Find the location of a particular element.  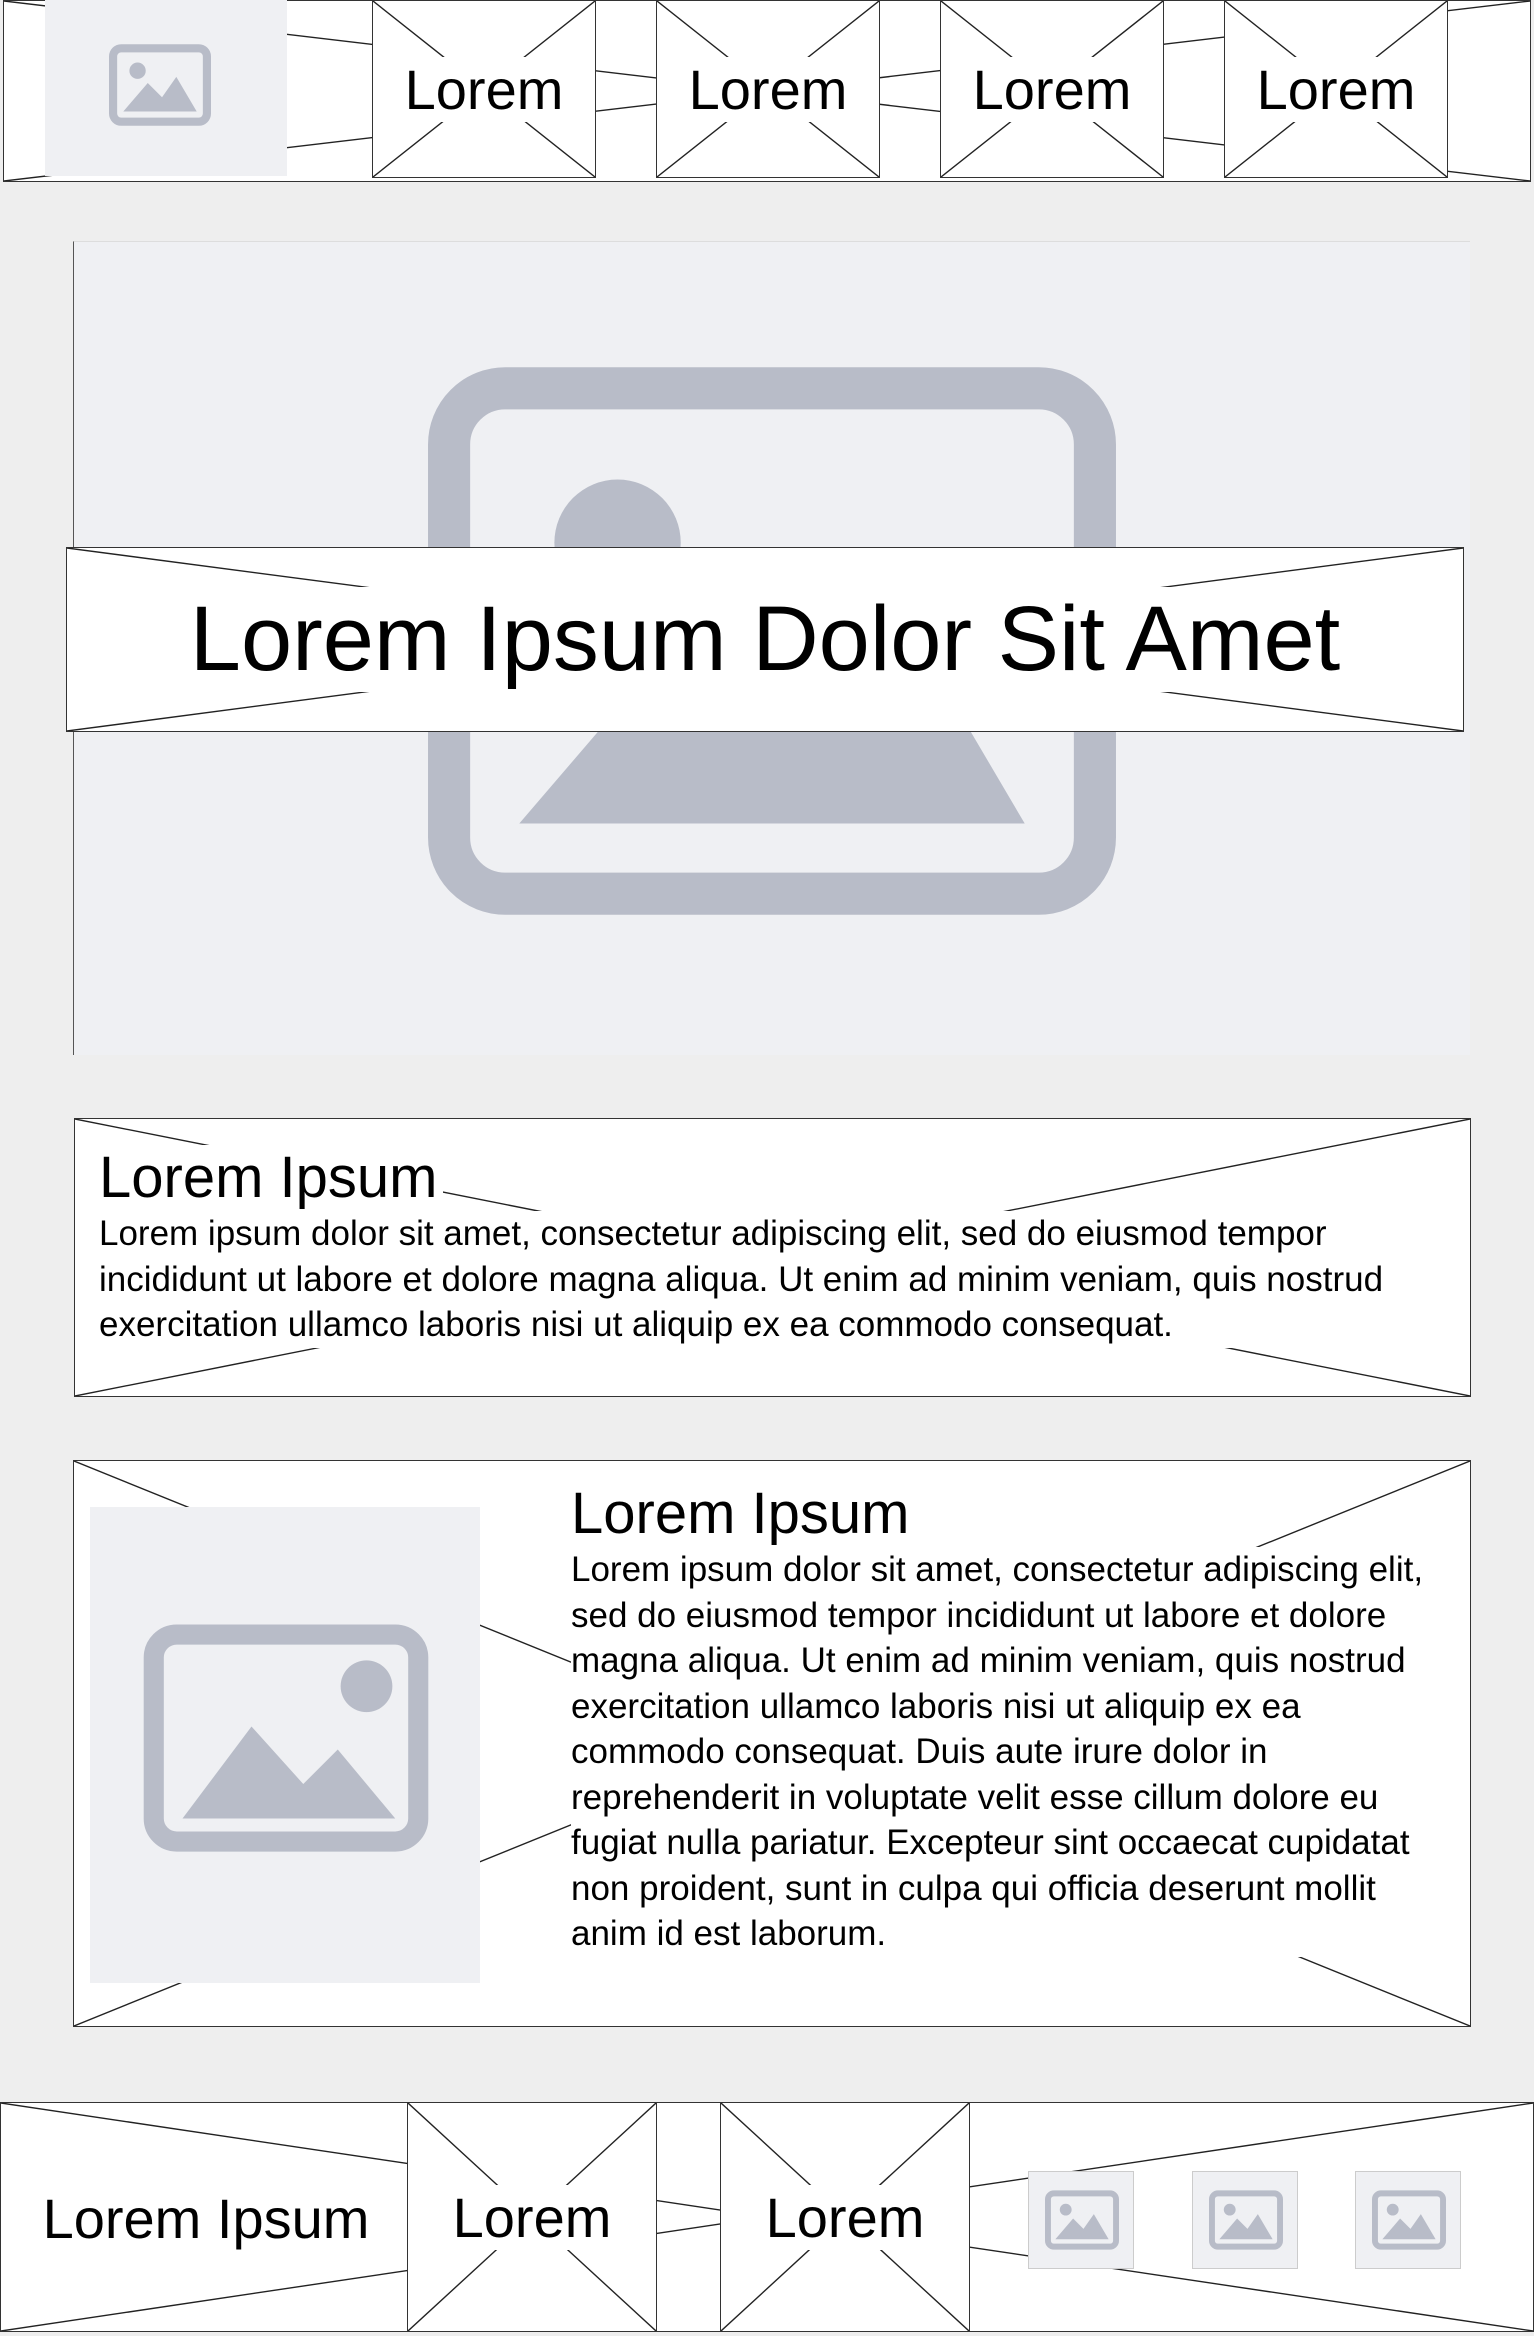

hero-title: Lorem Ipsum Dolor Sit Amet is located at coordinates (765, 639).